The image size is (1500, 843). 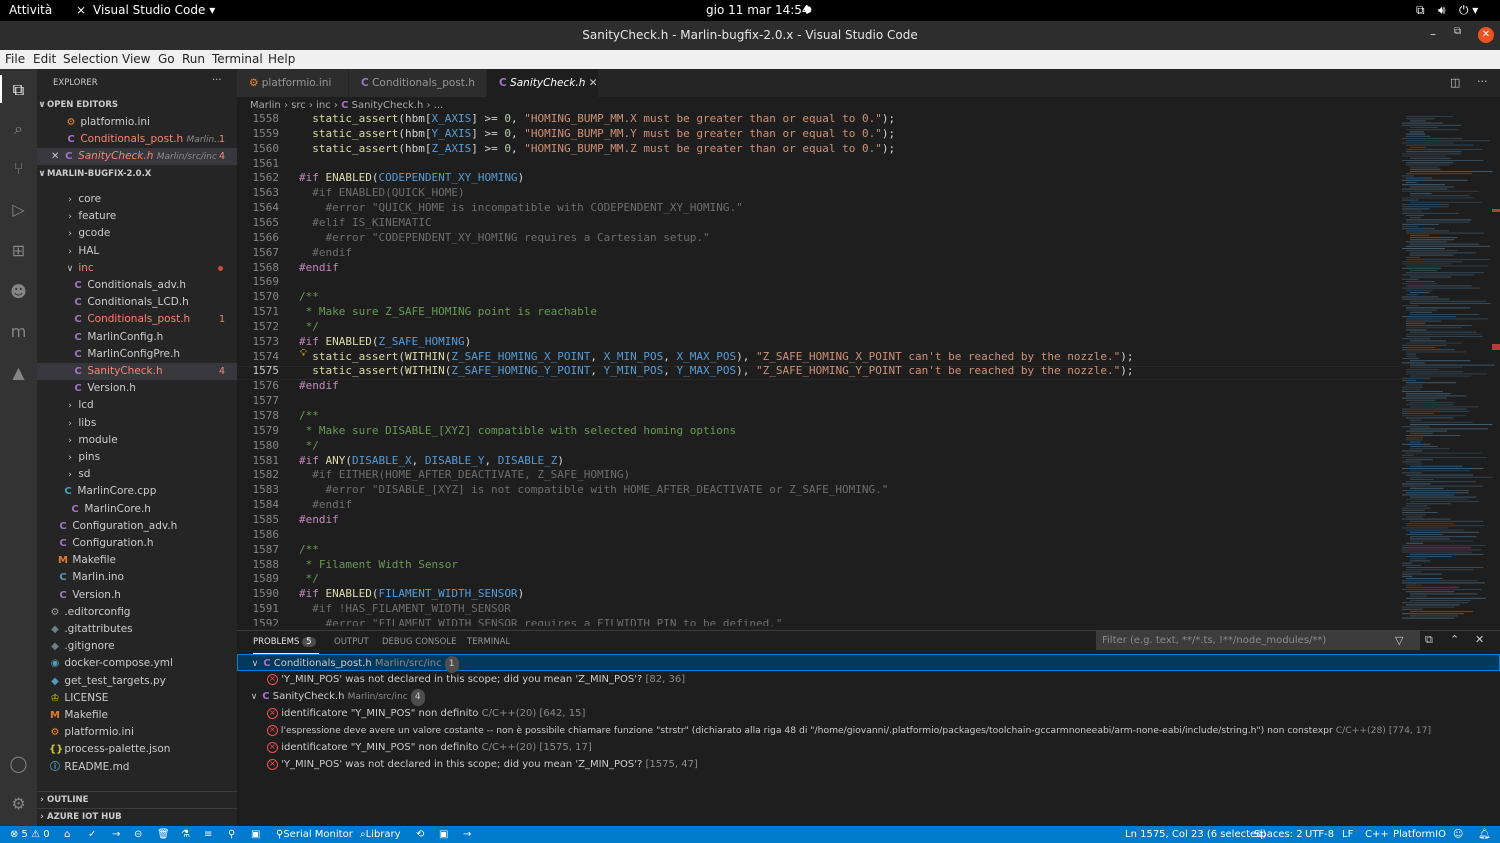 What do you see at coordinates (467, 834) in the screenshot?
I see `arrow-right-icon: →` at bounding box center [467, 834].